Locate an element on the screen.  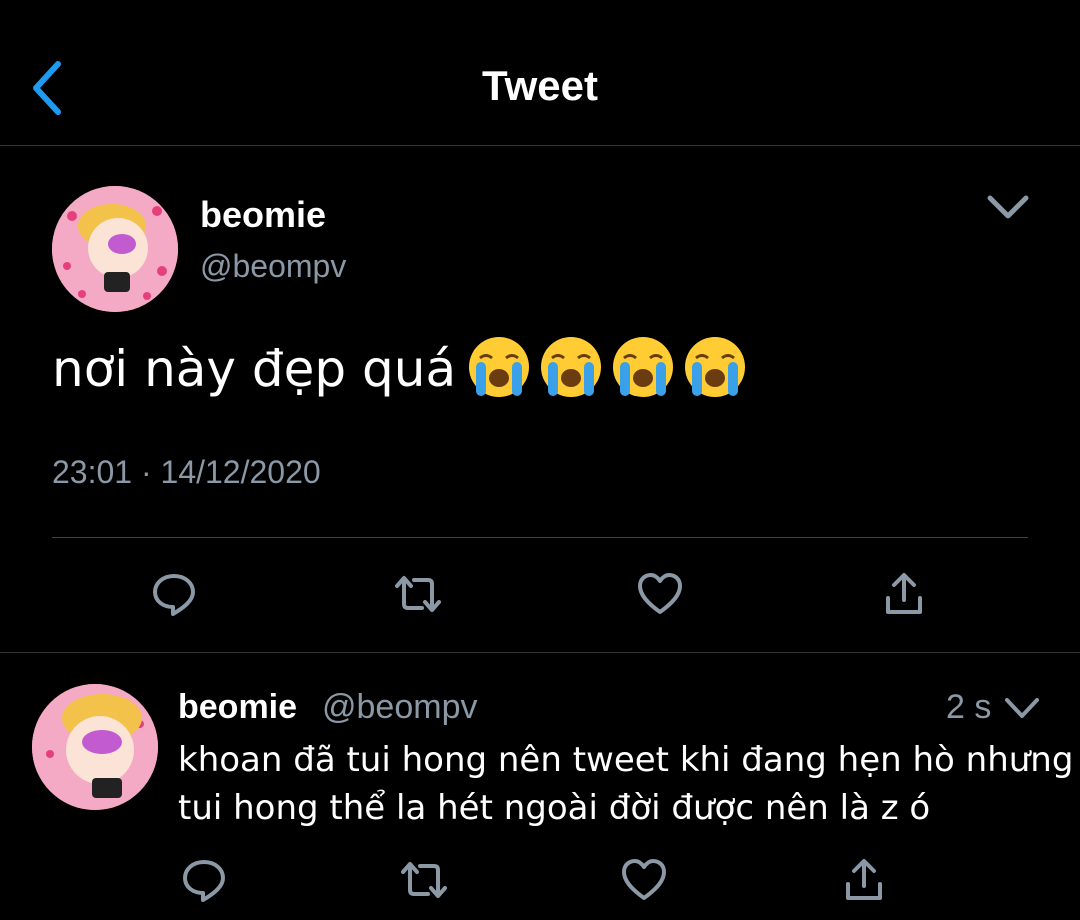
divider is located at coordinates (540, 537).